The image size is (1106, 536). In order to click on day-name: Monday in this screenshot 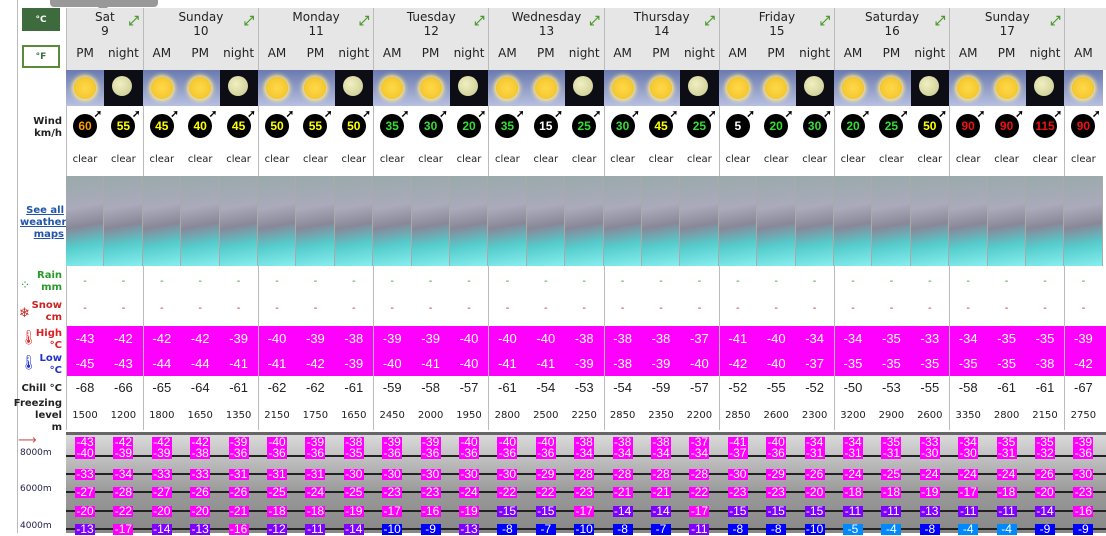, I will do `click(316, 17)`.